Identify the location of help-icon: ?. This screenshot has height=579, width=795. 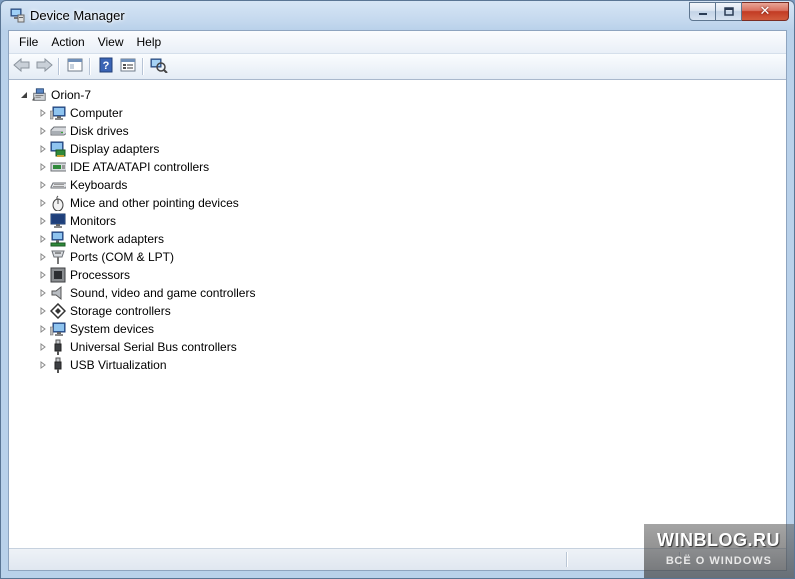
(106, 66).